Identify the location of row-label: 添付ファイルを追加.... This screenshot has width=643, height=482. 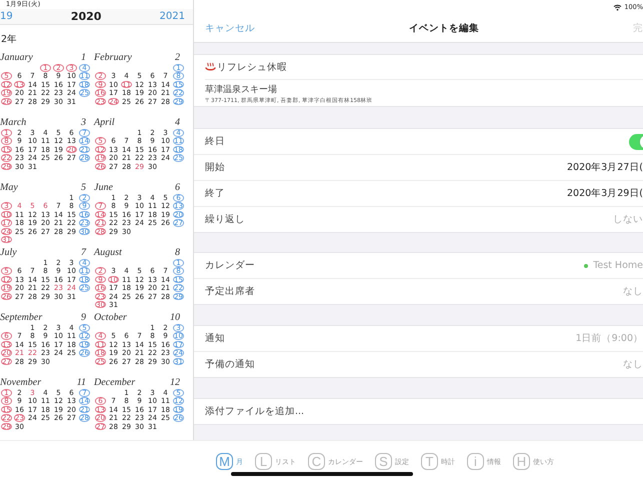
(254, 411).